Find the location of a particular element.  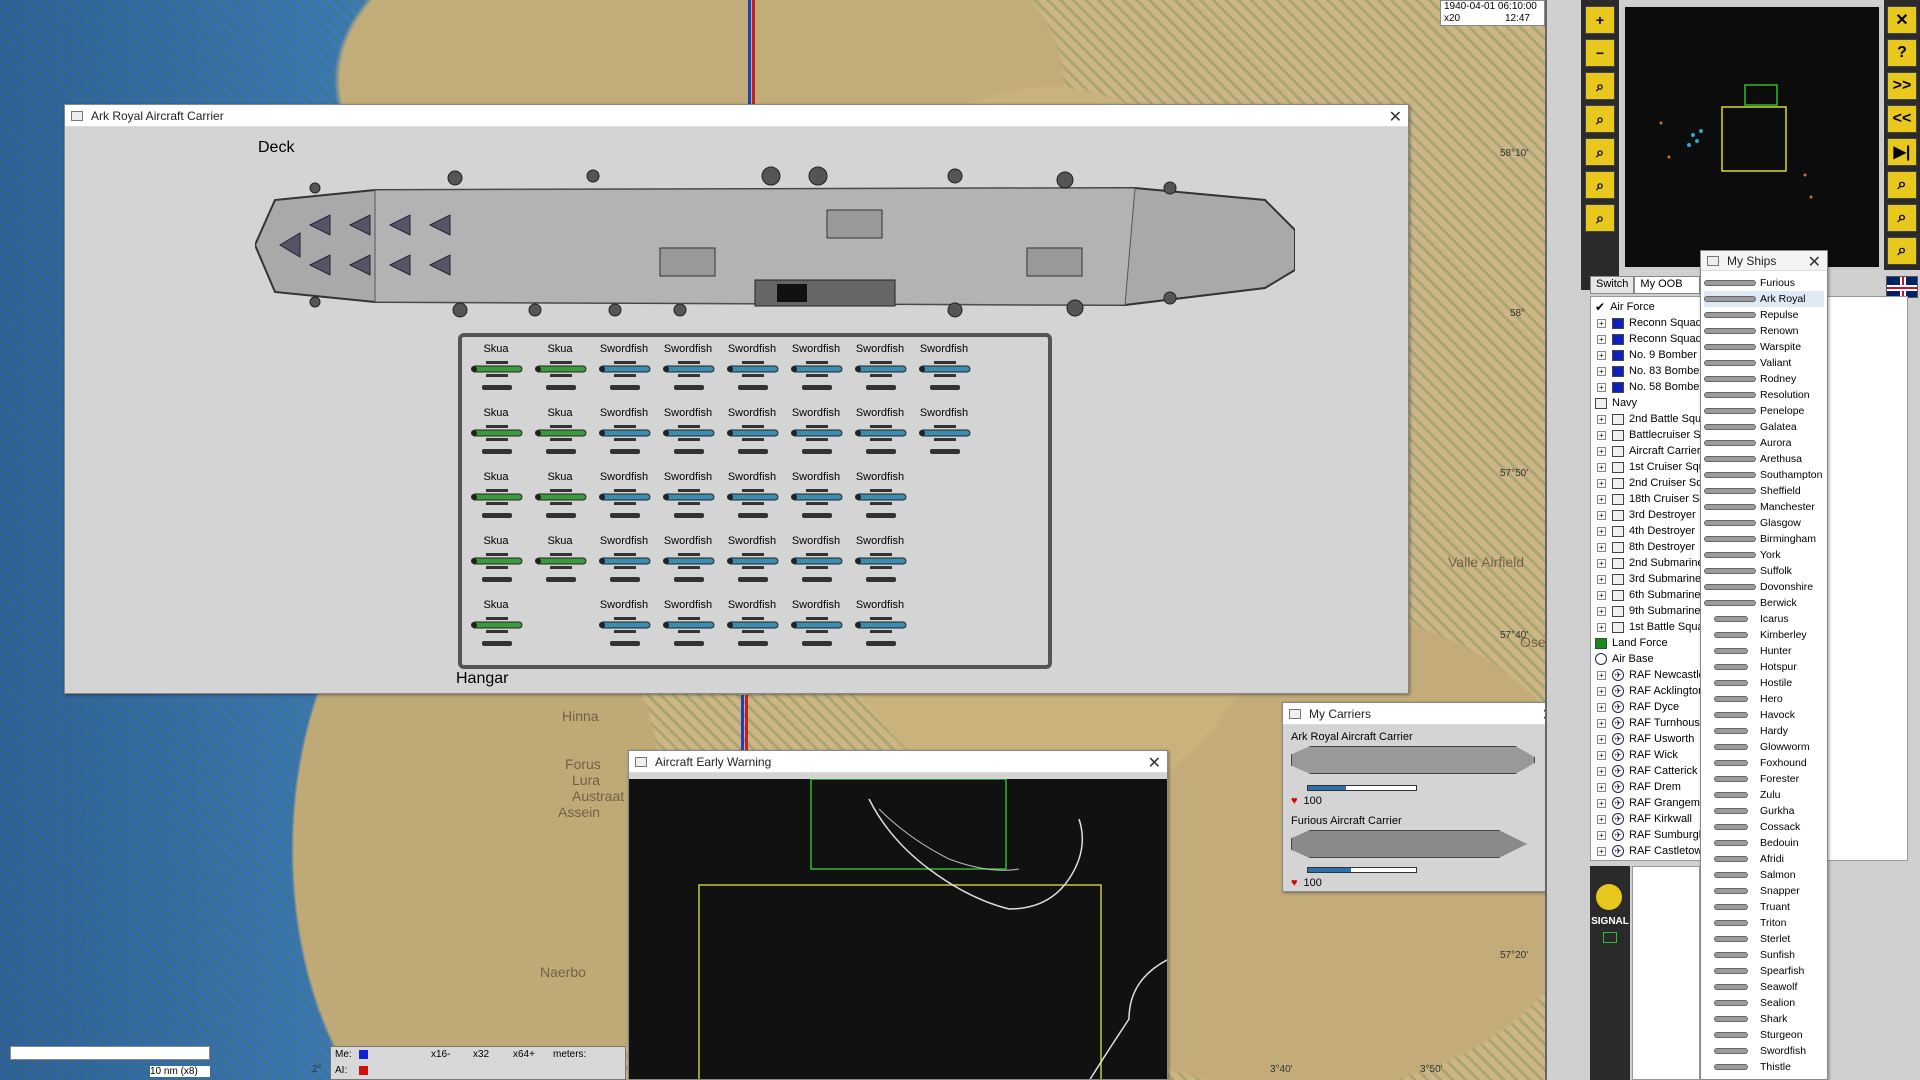

oob-tree-row: +Aircraft Carrier is located at coordinates (1649, 451).